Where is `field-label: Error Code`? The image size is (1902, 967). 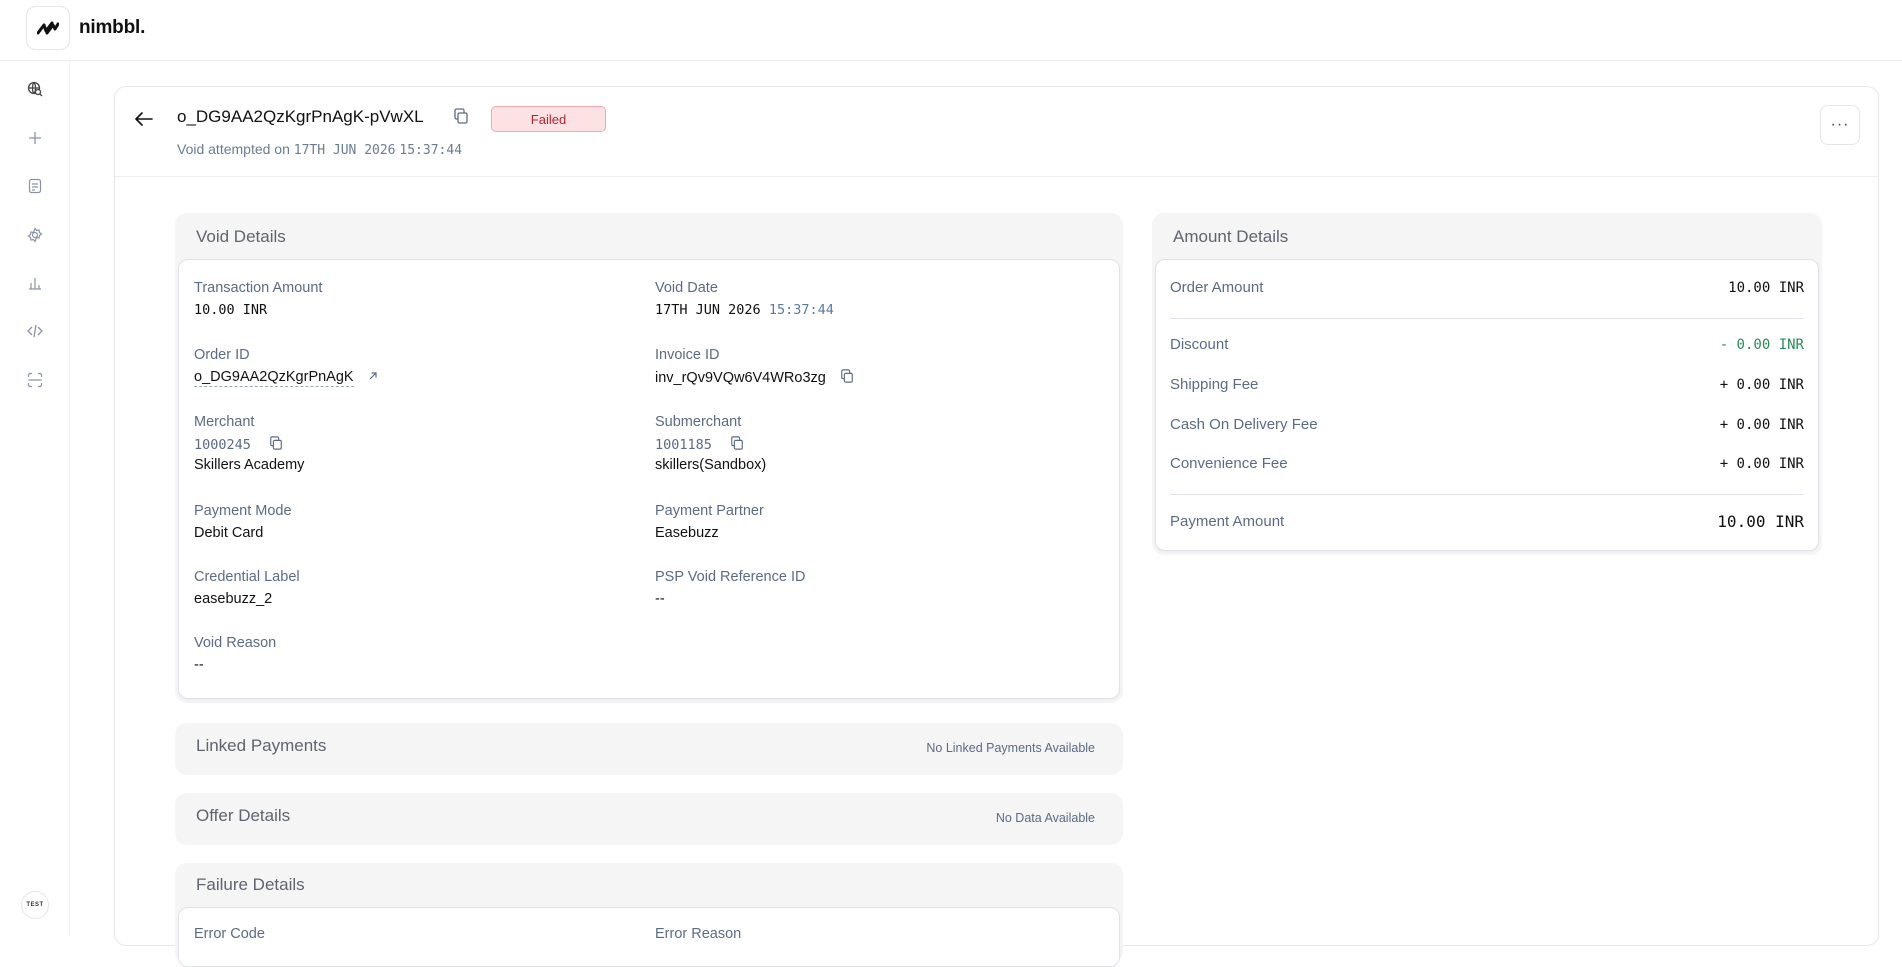 field-label: Error Code is located at coordinates (229, 934).